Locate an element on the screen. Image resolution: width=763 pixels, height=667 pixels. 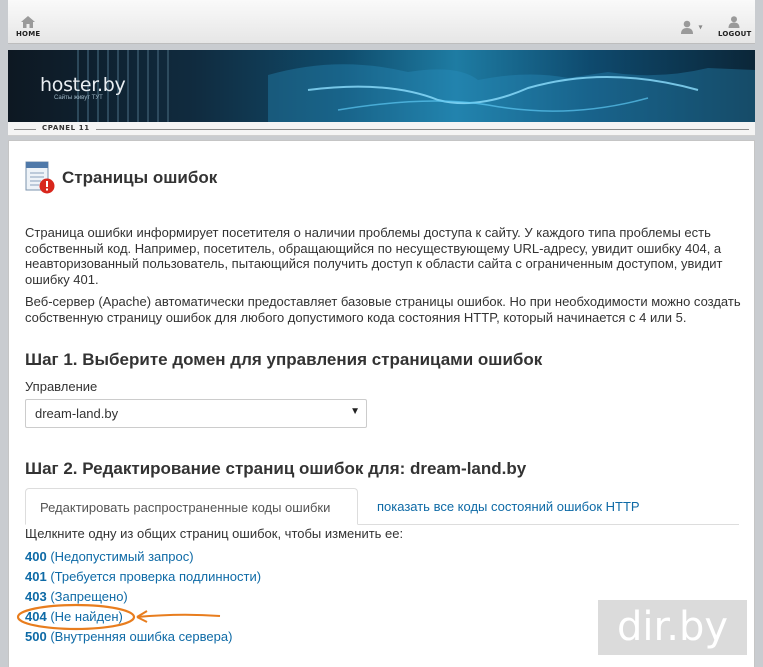
annotation-overlay is located at coordinates (118, 617).